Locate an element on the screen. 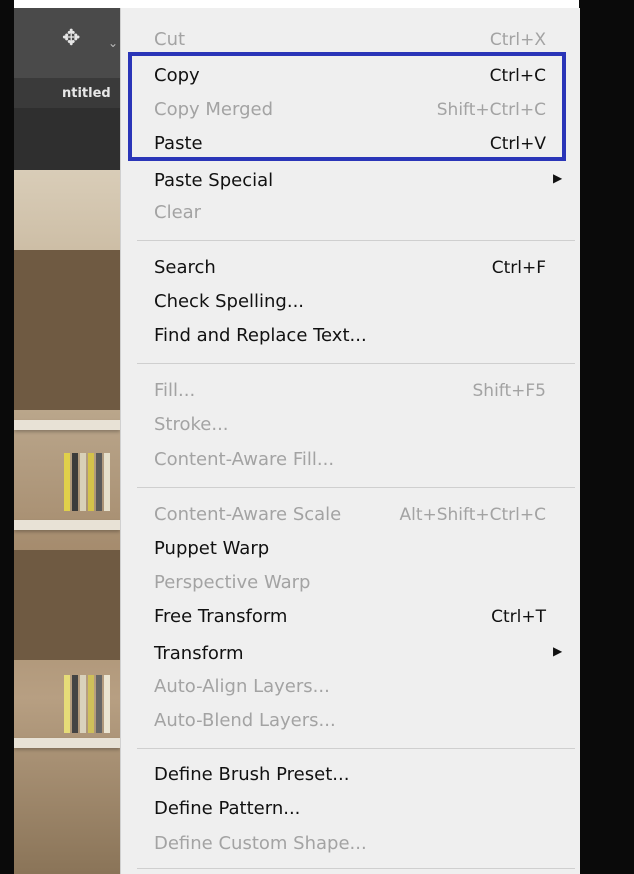 The height and width of the screenshot is (874, 634). menu-item-label: Perspective Warp is located at coordinates (232, 582).